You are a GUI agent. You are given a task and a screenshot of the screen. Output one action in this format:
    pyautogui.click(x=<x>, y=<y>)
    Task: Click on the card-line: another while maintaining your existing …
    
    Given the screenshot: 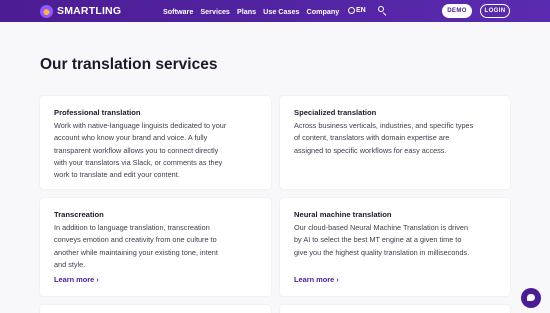 What is the action you would take?
    pyautogui.click(x=136, y=252)
    